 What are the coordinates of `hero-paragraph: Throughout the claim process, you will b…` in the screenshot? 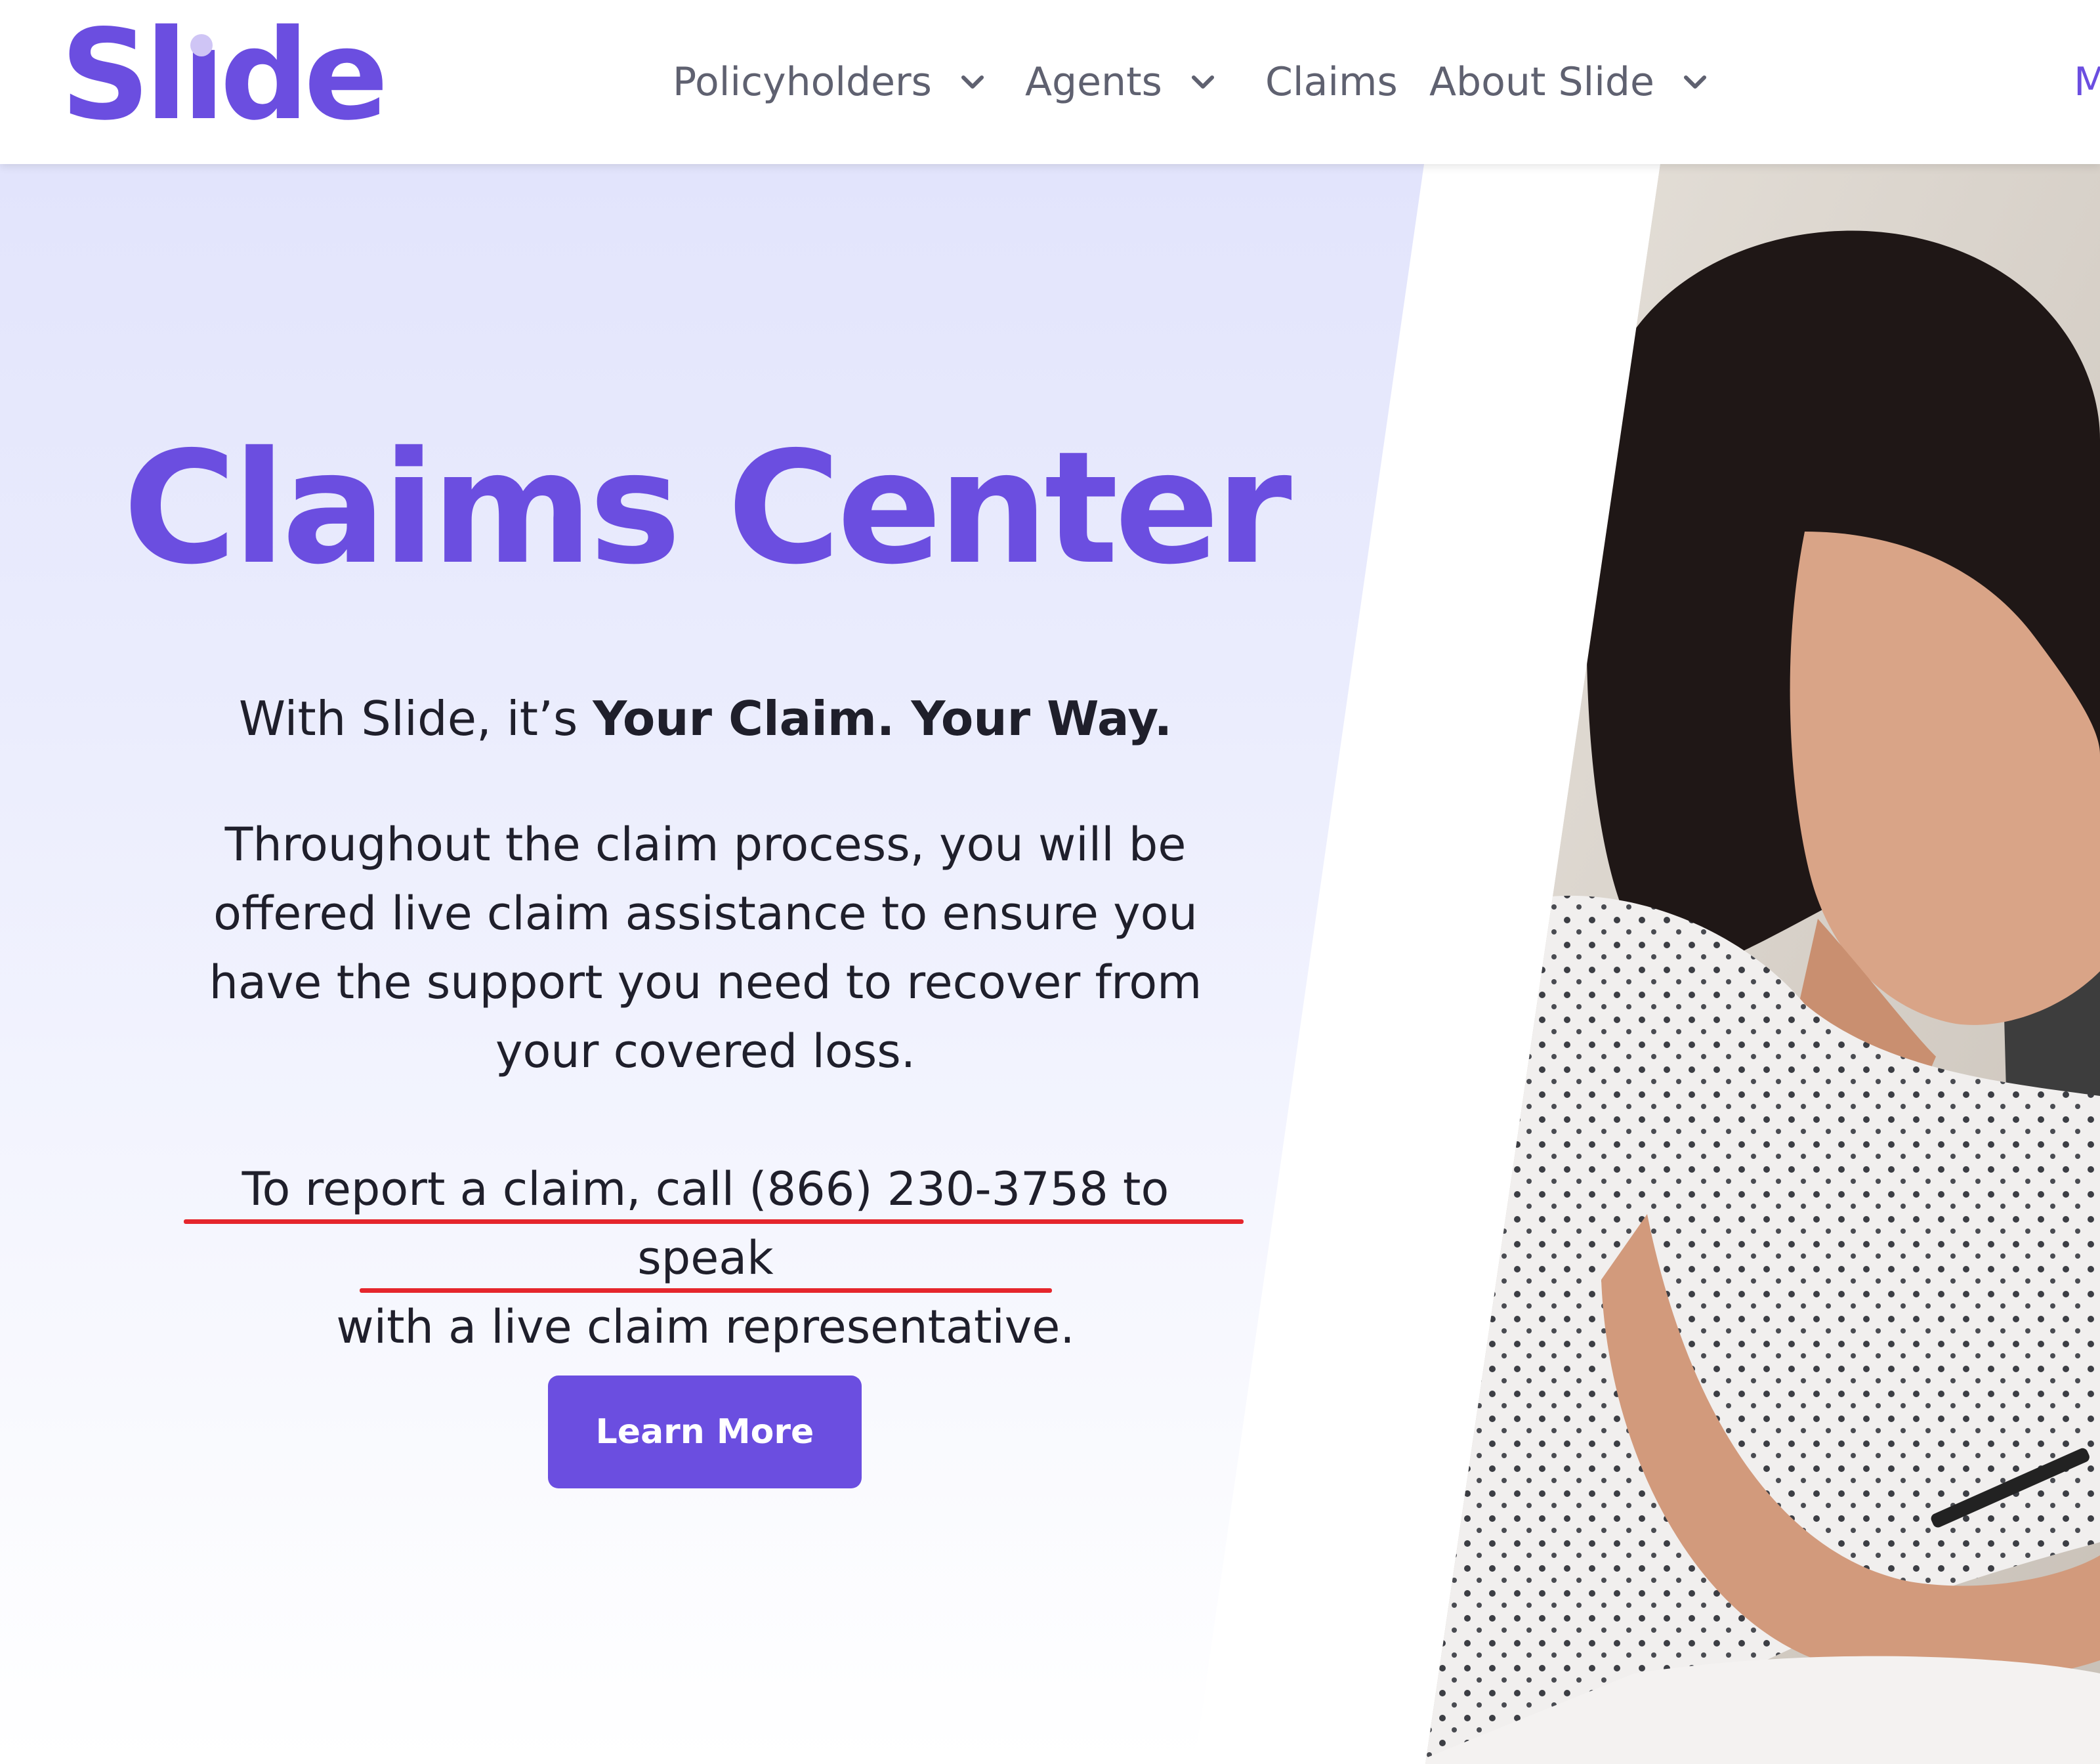 It's located at (705, 948).